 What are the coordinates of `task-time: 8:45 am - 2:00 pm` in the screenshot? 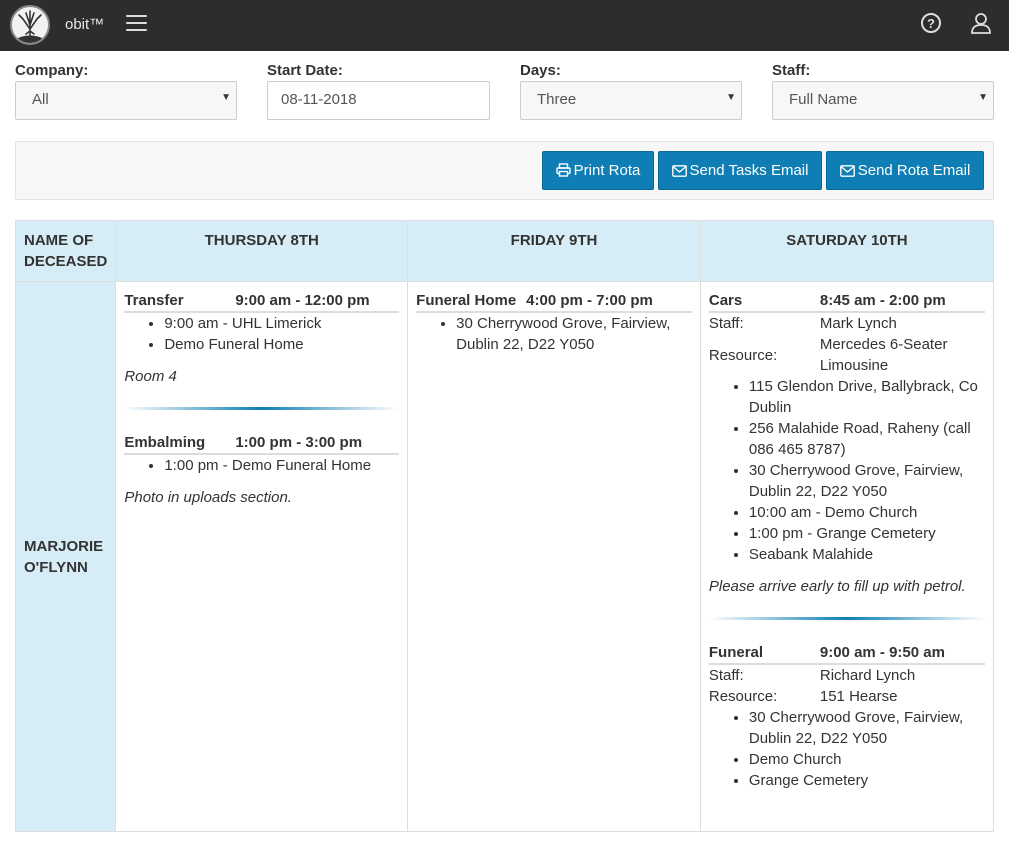 It's located at (882, 300).